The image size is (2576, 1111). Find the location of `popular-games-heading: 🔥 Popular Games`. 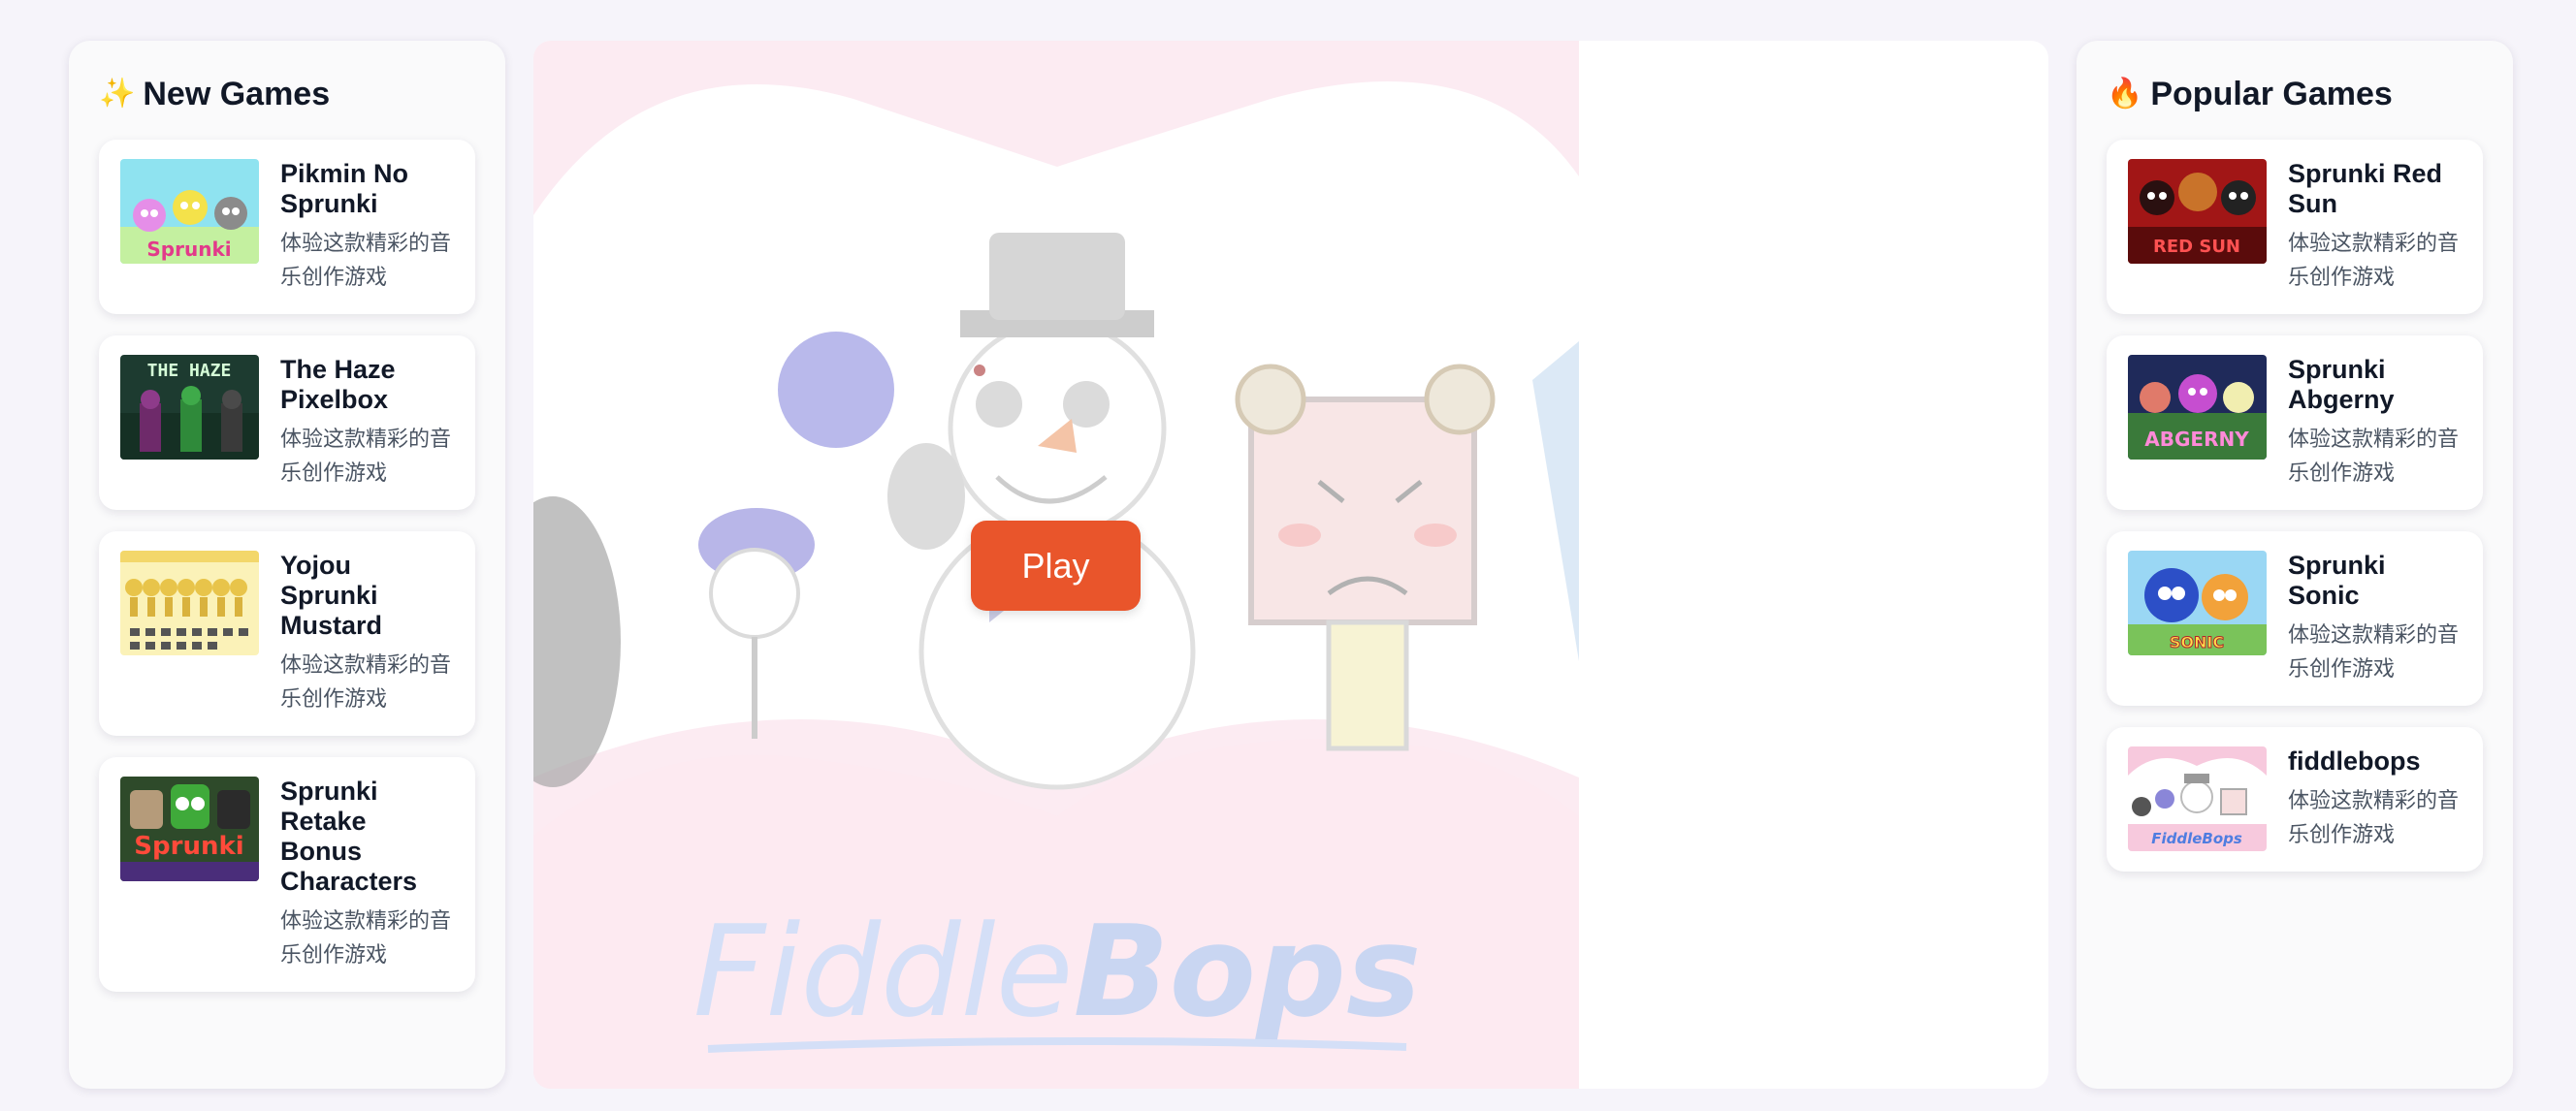

popular-games-heading: 🔥 Popular Games is located at coordinates (2295, 94).